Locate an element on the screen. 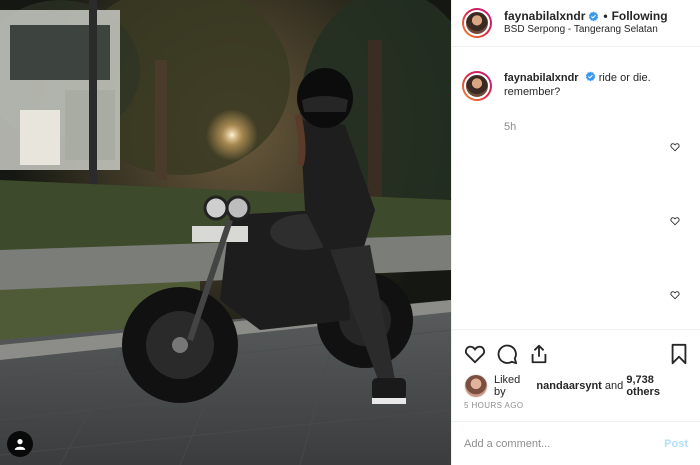 The image size is (700, 465). user-tag-icon is located at coordinates (20, 444).